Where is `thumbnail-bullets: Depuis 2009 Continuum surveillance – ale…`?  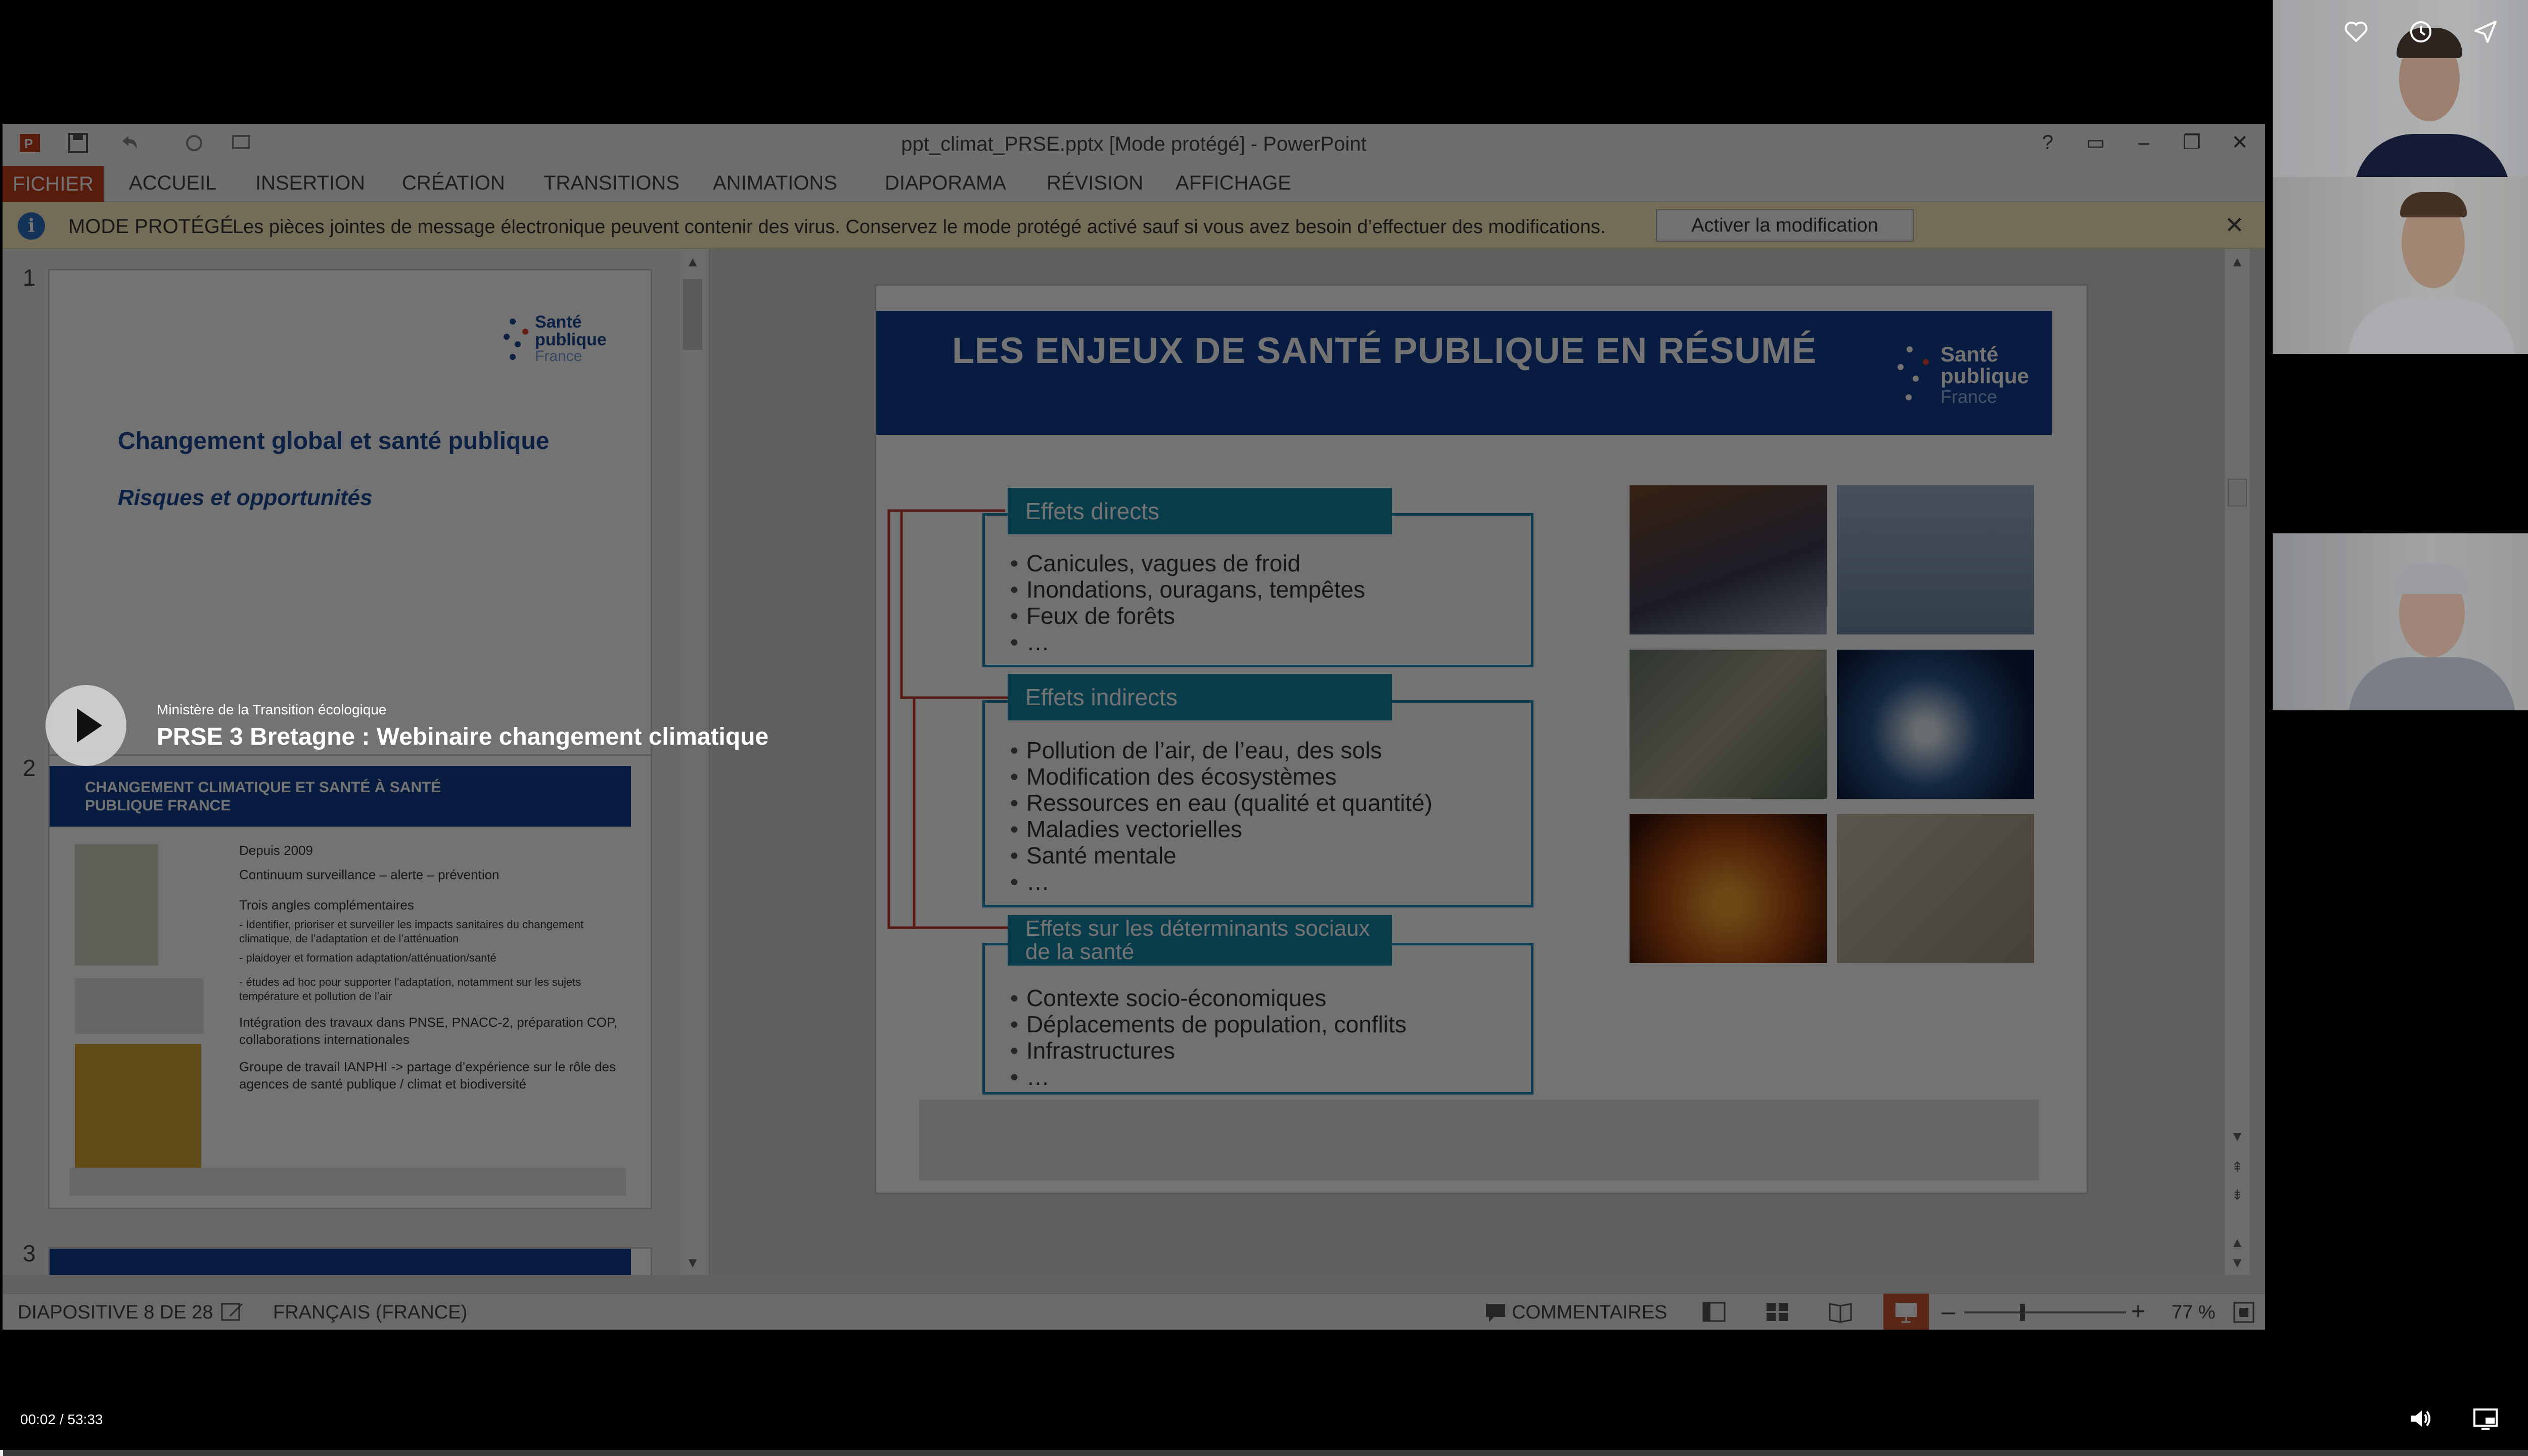 thumbnail-bullets: Depuis 2009 Continuum surveillance – ale… is located at coordinates (437, 967).